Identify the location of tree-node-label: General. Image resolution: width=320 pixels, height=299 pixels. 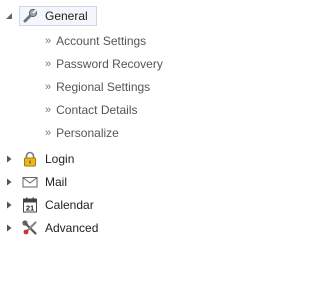
(66, 16).